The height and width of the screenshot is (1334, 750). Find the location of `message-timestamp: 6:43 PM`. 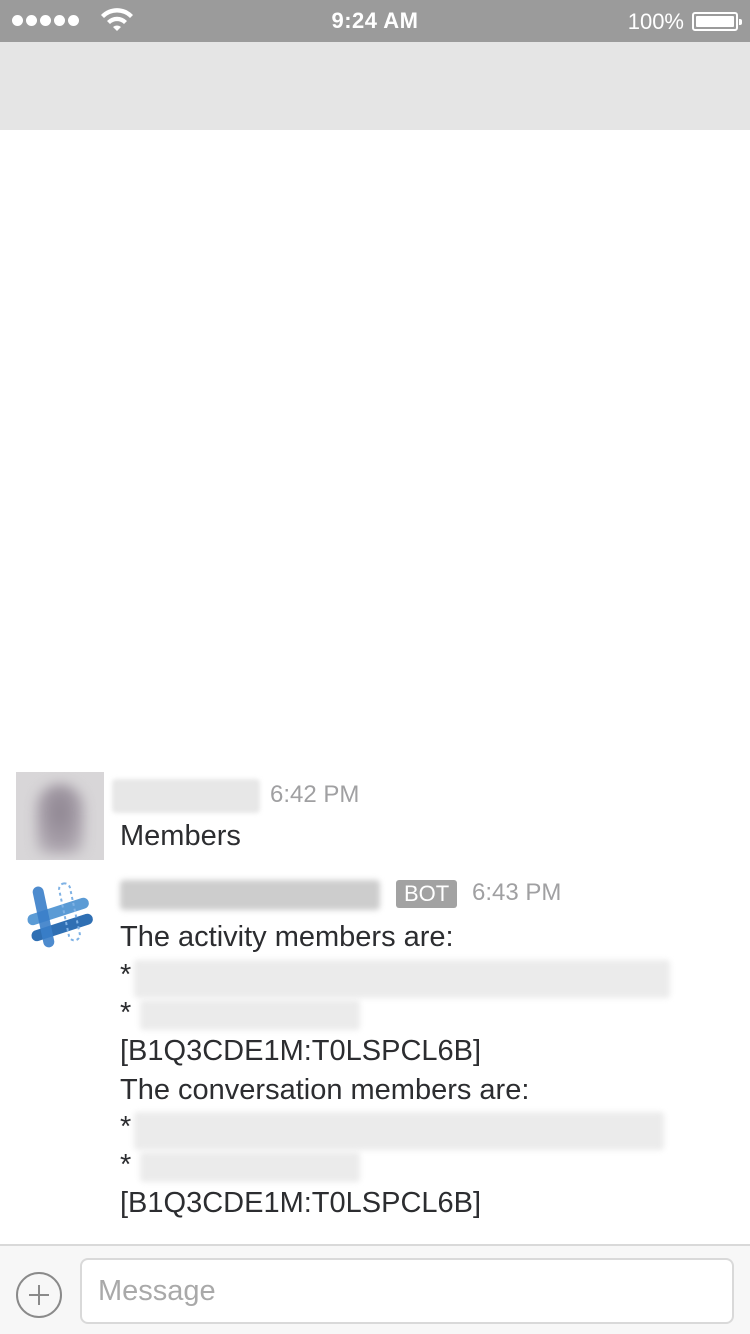

message-timestamp: 6:43 PM is located at coordinates (517, 892).